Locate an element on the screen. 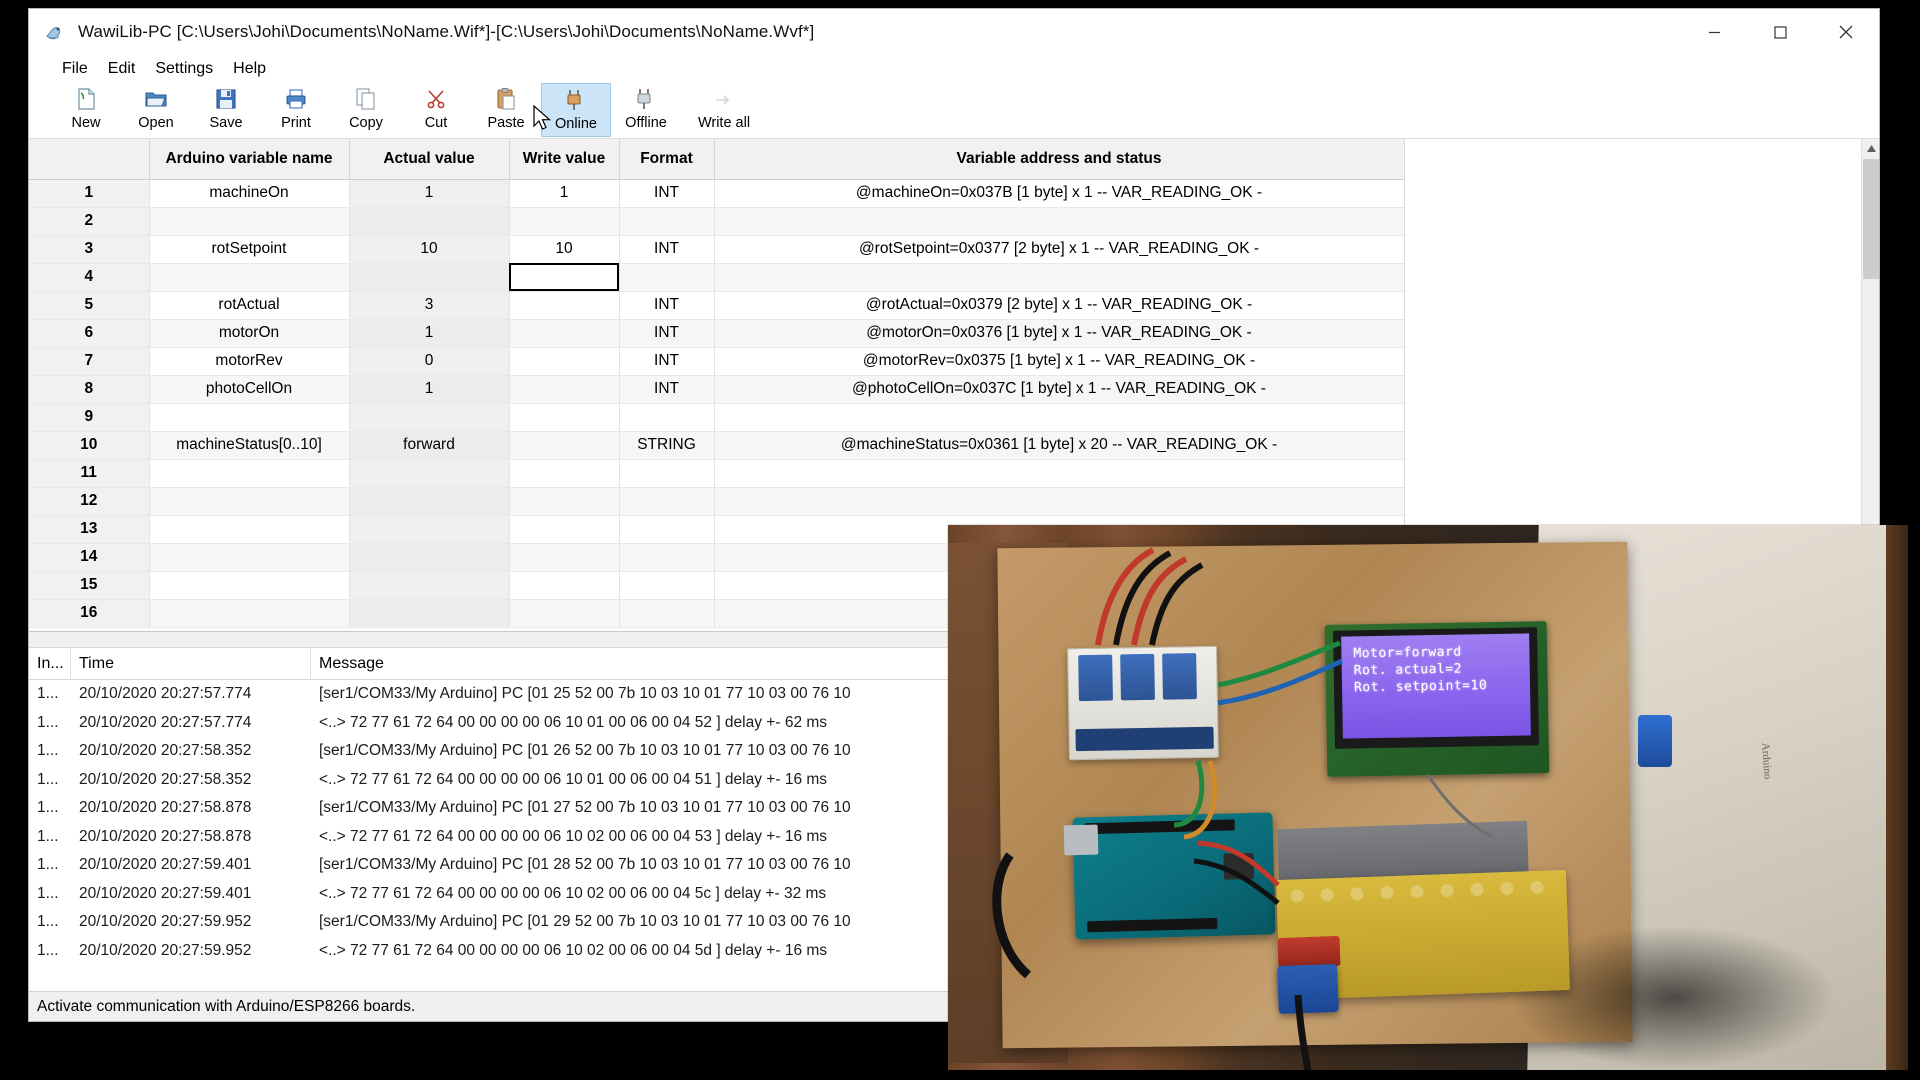  grid-cell-index: 4 is located at coordinates (89, 277).